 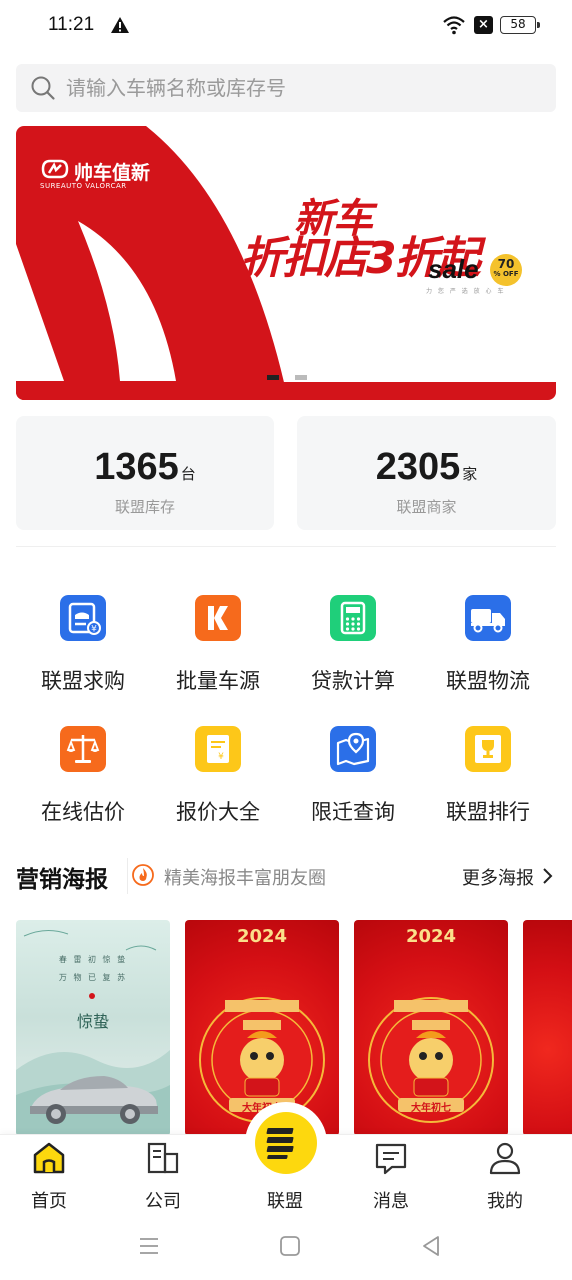 I want to click on price-list-icon: ¥, so click(x=218, y=749).